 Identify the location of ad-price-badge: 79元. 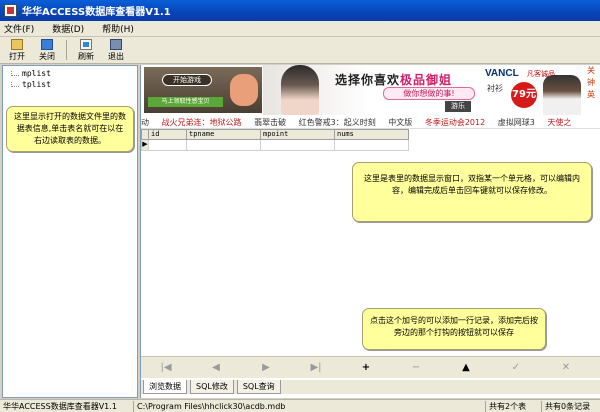
(524, 95).